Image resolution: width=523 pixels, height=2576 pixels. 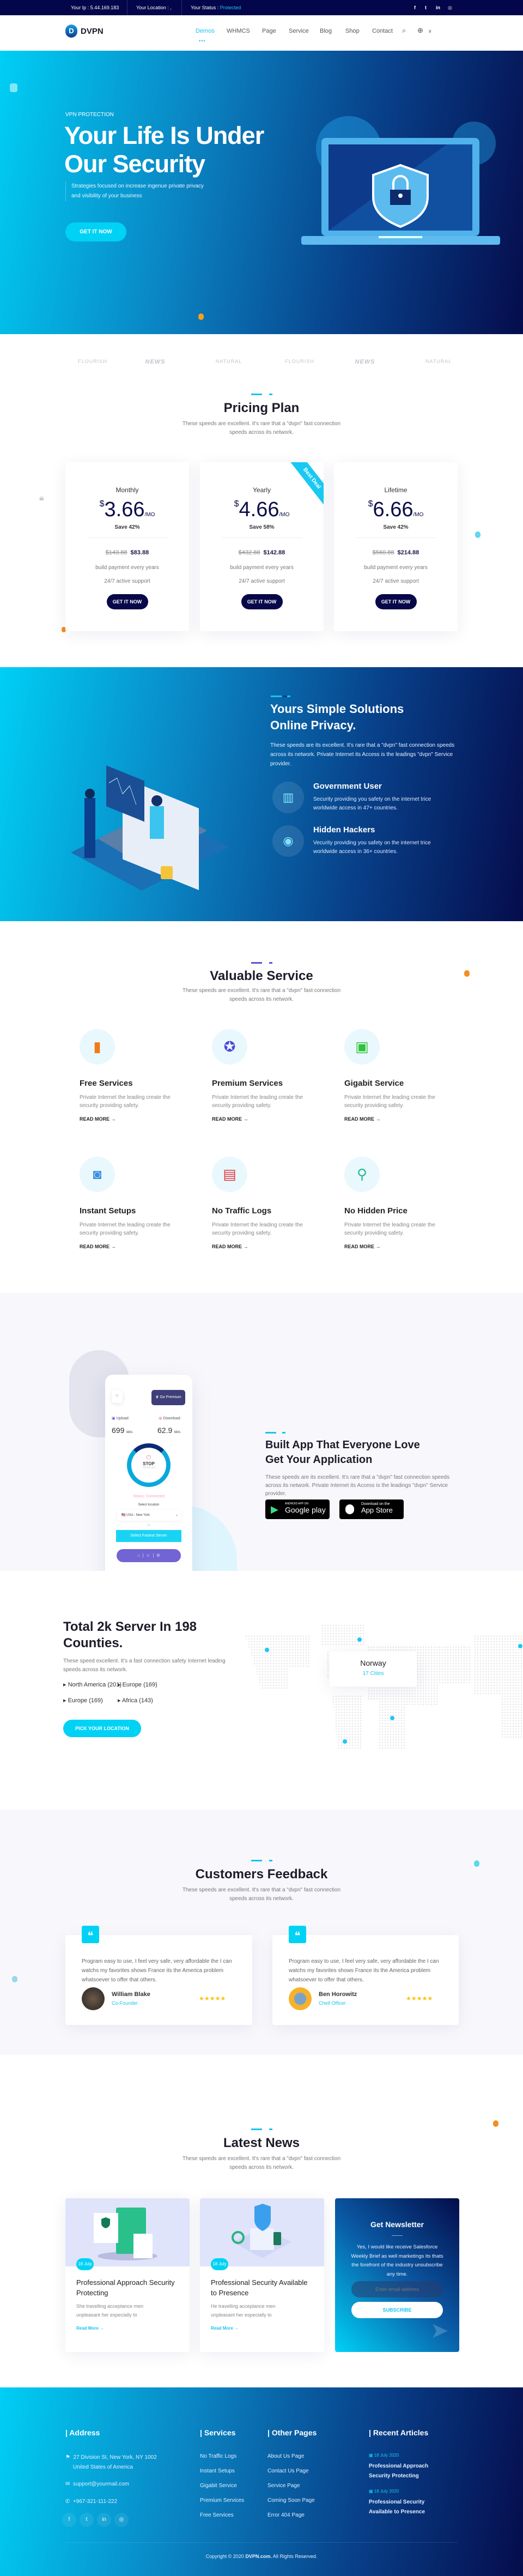 I want to click on footer-email: ✉ support@yourmail.com, so click(x=97, y=2484).